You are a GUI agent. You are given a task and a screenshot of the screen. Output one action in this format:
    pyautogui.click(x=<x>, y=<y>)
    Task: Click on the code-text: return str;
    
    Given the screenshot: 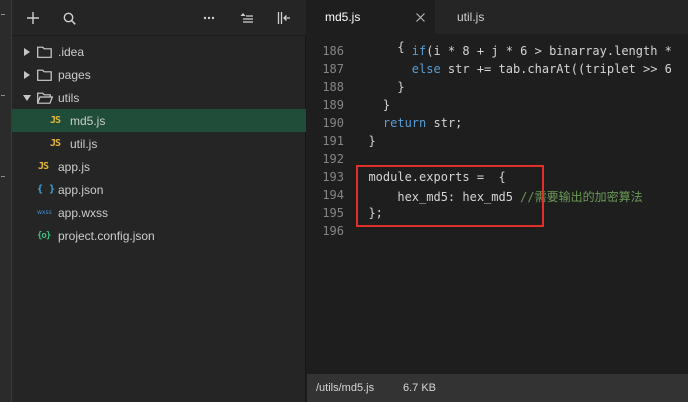 What is the action you would take?
    pyautogui.click(x=422, y=123)
    